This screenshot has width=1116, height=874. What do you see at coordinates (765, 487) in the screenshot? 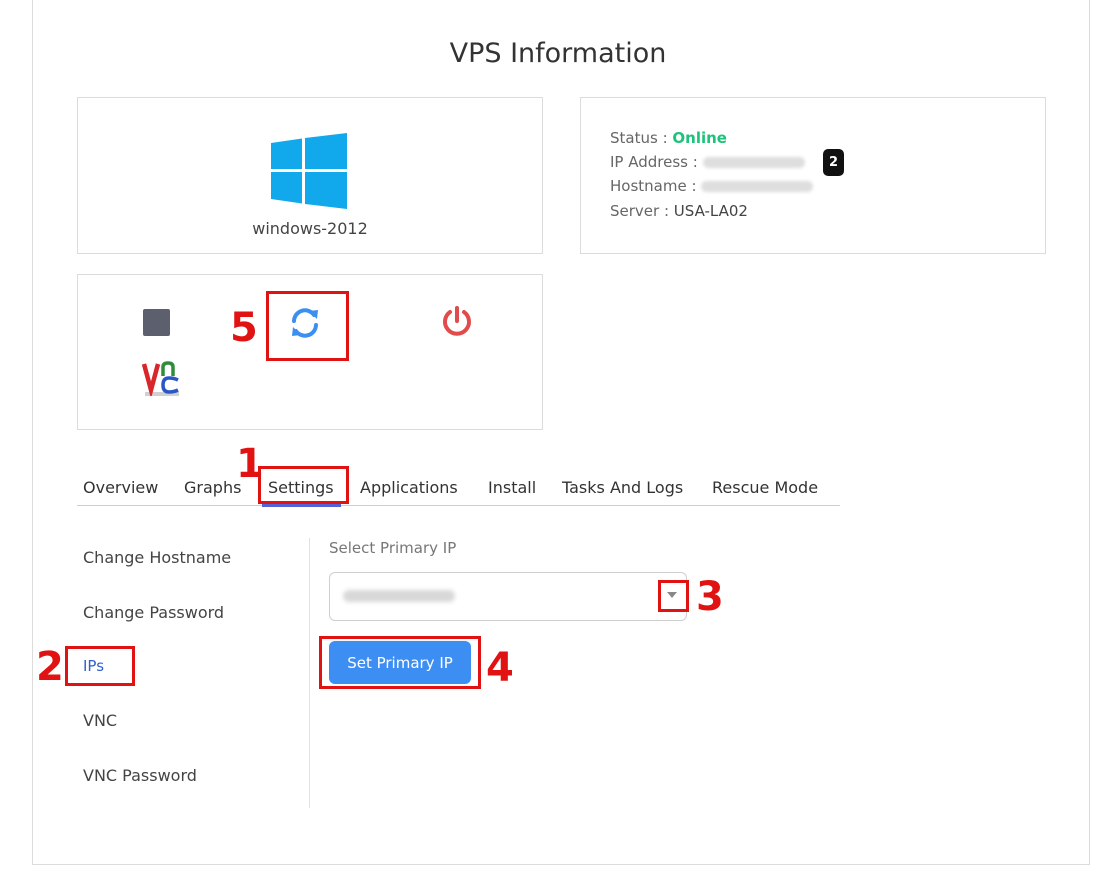
I see `tab-rescue-mode: Rescue Mode` at bounding box center [765, 487].